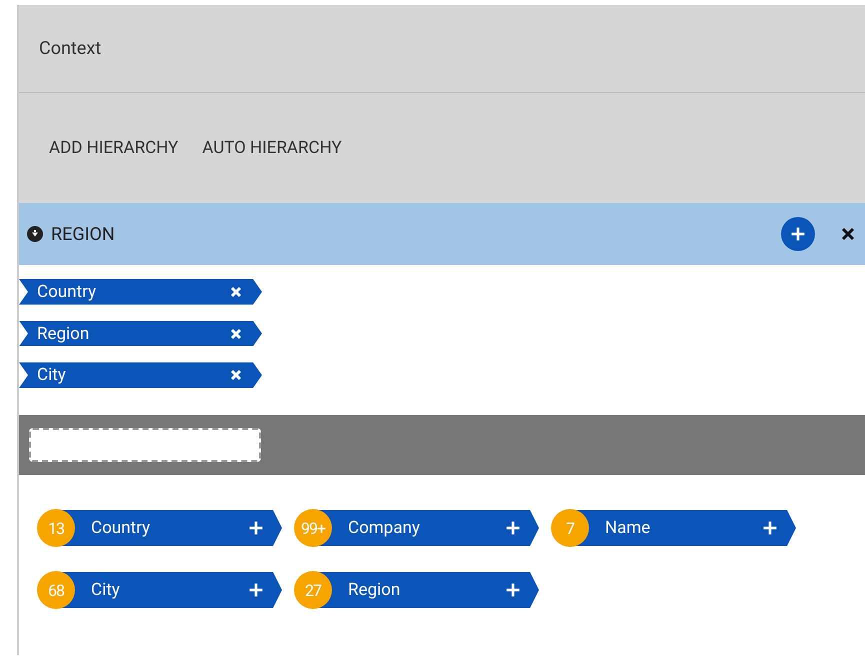 Image resolution: width=865 pixels, height=658 pixels. Describe the element at coordinates (56, 528) in the screenshot. I see `count-badge: 13` at that location.